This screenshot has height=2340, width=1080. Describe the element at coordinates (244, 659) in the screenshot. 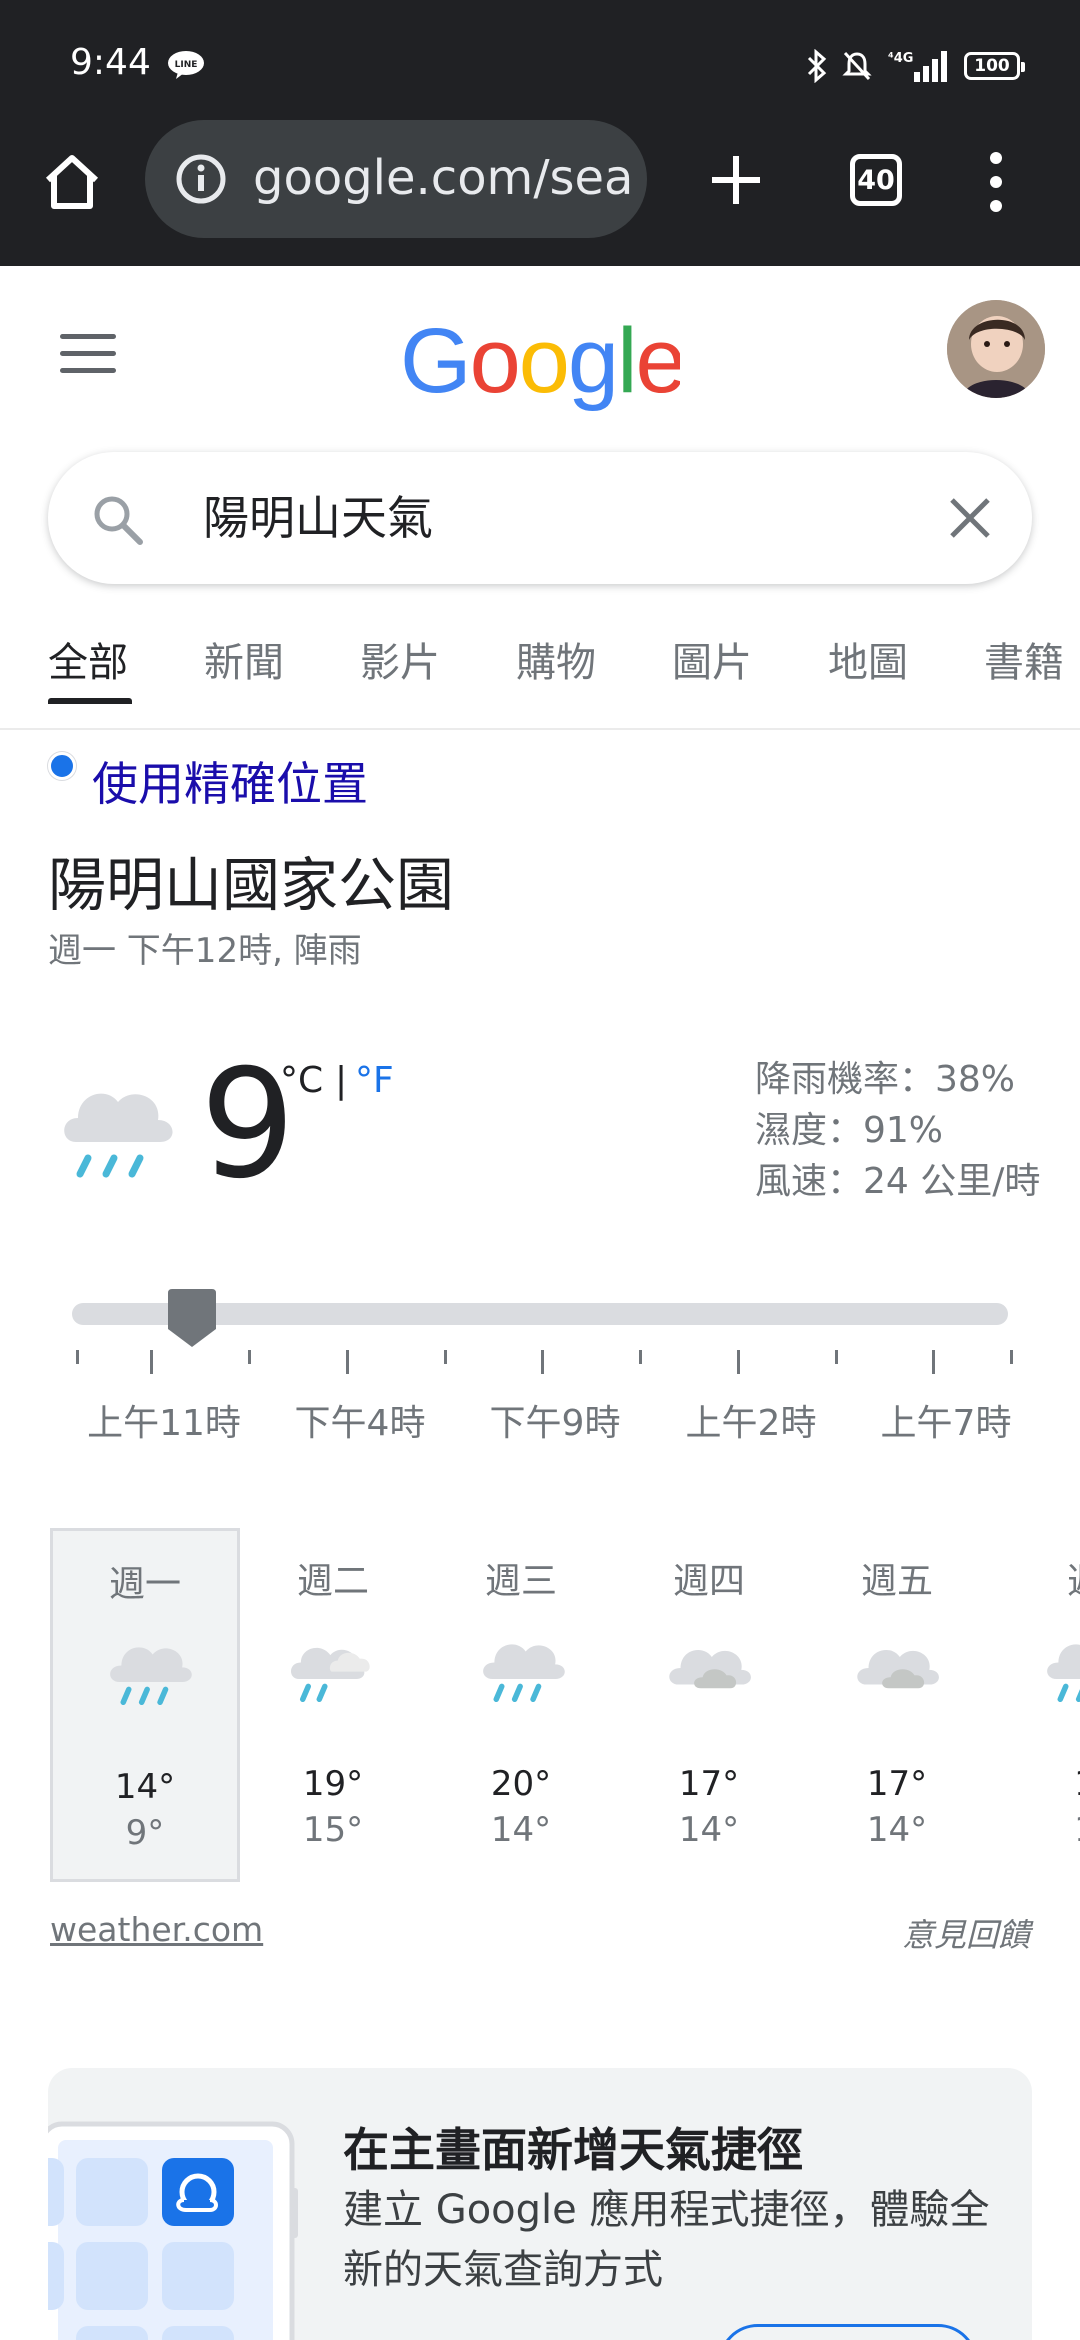

I see `tab-news: 新聞` at that location.